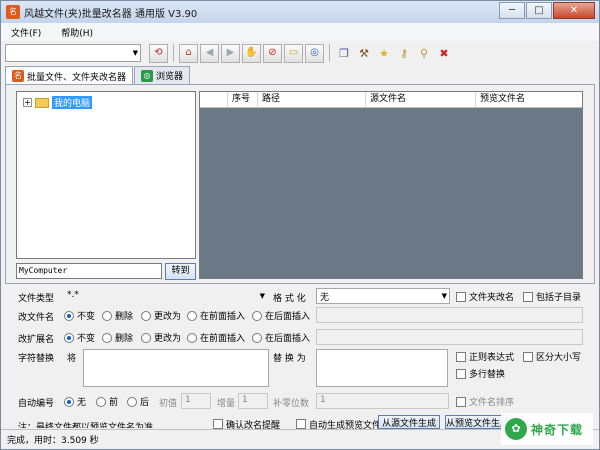 This screenshot has height=450, width=600. I want to click on menu-file: 文件(F), so click(26, 32).